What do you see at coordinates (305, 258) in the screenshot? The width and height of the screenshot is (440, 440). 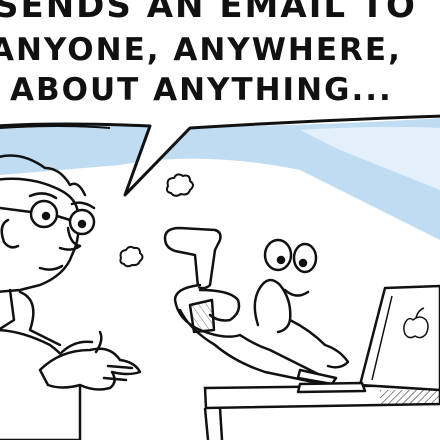 I see `worm-eye-right` at bounding box center [305, 258].